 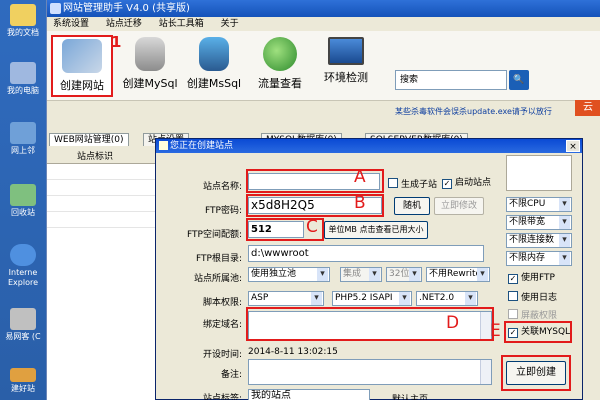 I want to click on quota-usage-button: 单位MB 点击查看已用大小, so click(x=376, y=230).